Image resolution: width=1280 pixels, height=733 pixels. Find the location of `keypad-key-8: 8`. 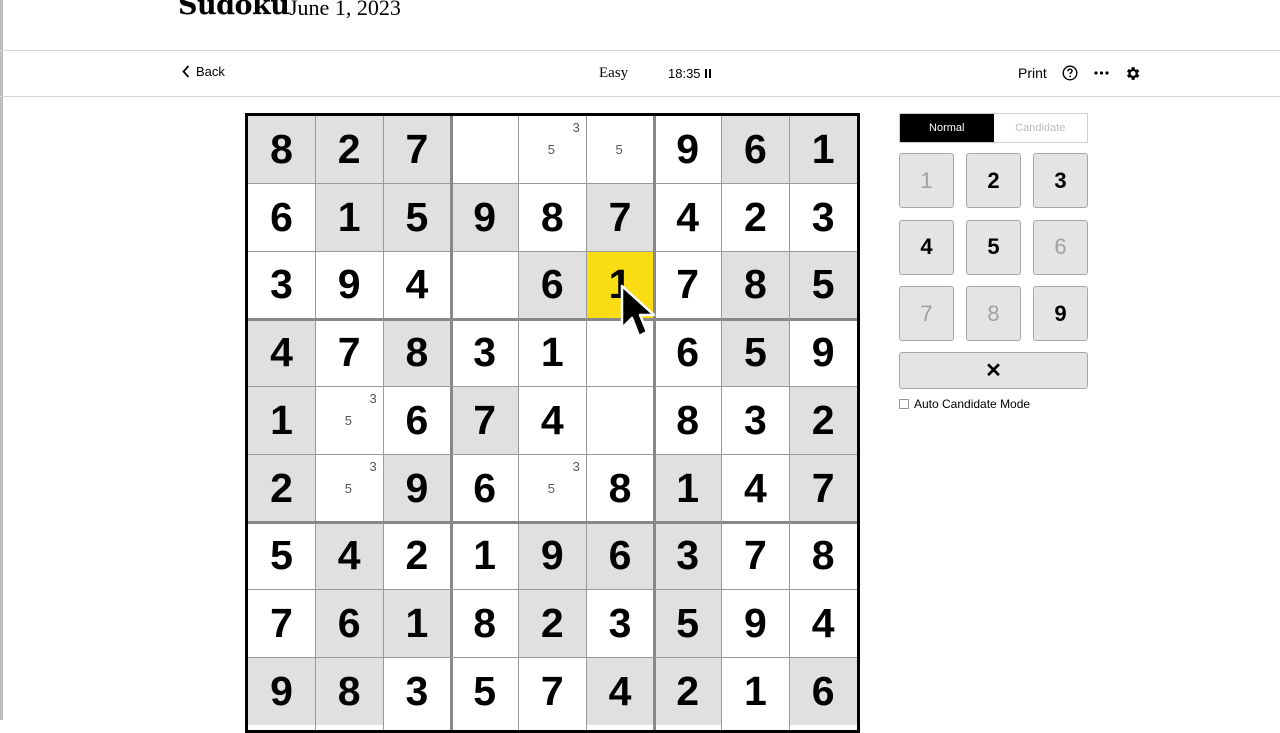

keypad-key-8: 8 is located at coordinates (993, 313).